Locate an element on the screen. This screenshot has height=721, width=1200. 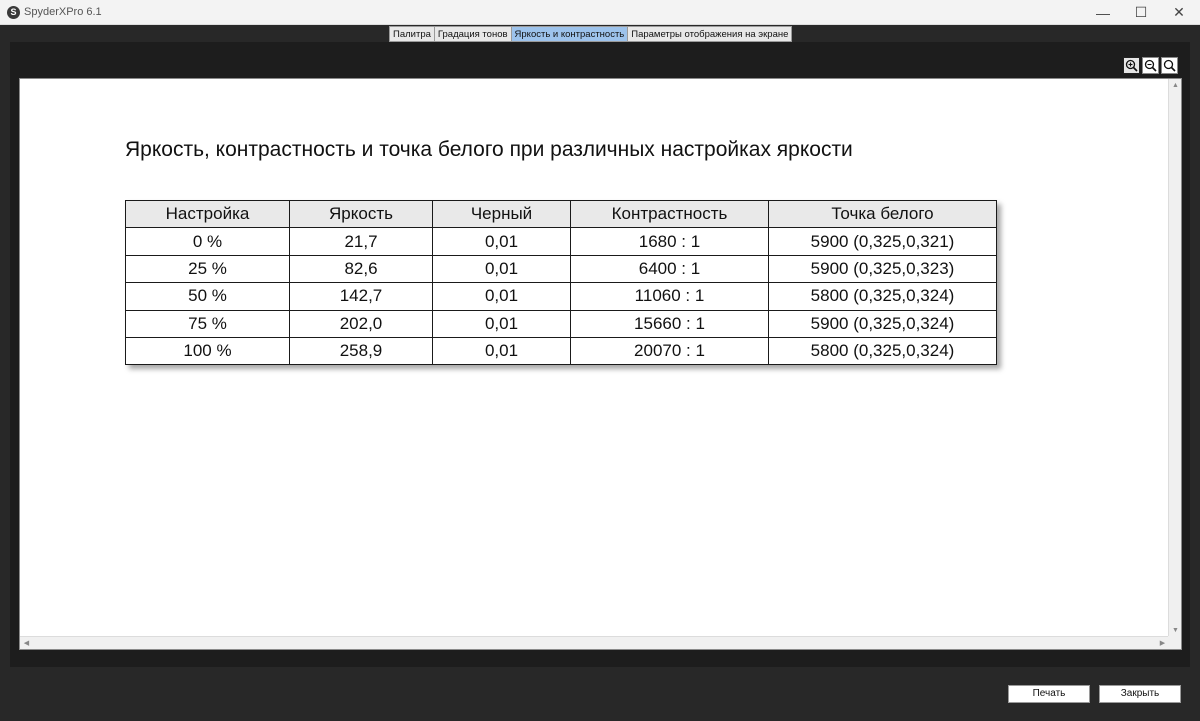
cell-brightness: 82,6 is located at coordinates (361, 269).